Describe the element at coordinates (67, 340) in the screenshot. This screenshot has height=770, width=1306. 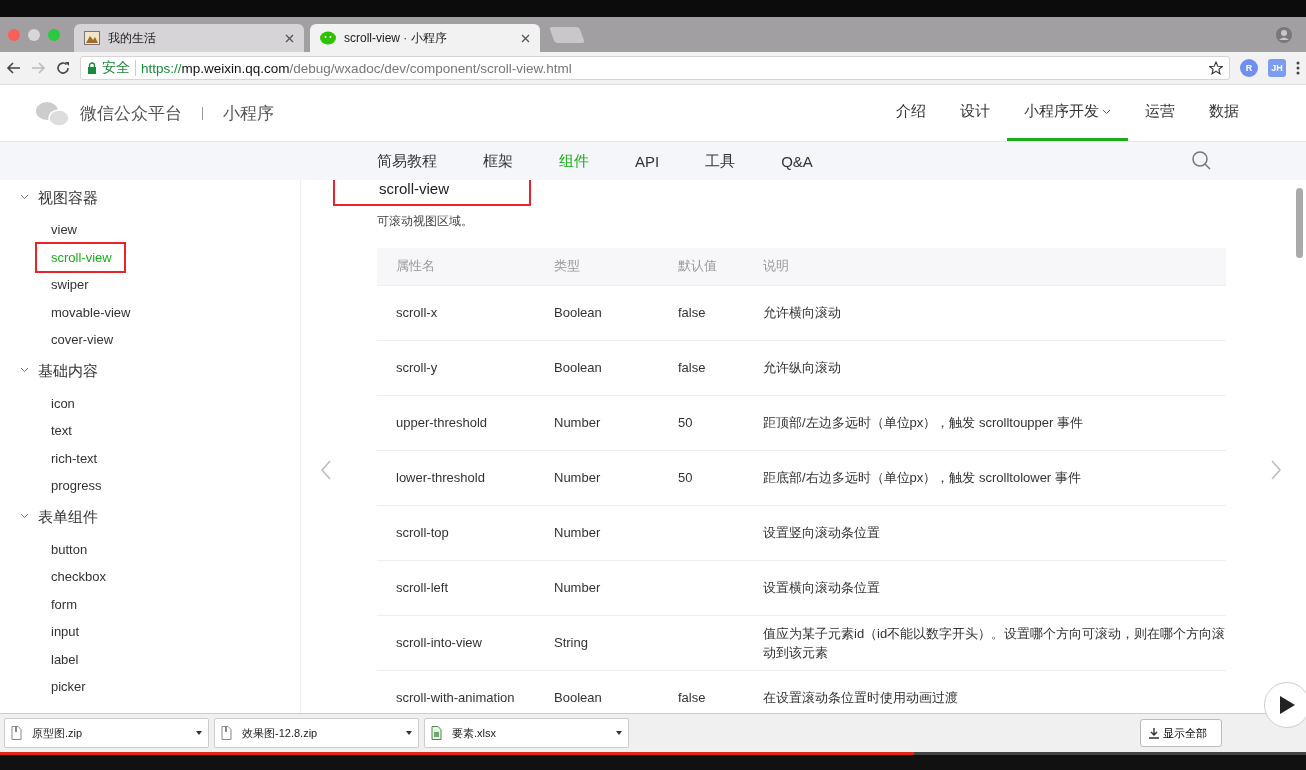
I see `sidebar-item: cover-view` at that location.